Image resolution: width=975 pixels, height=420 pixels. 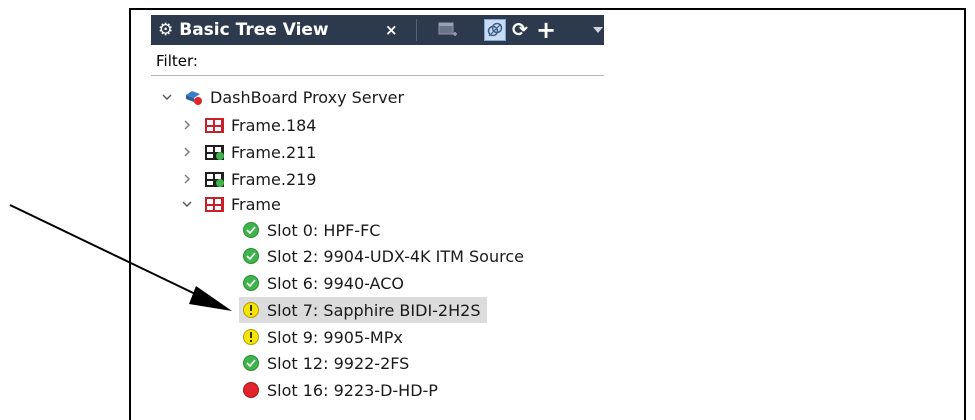 I want to click on panel-tab-bar: ⚙ Basic Tree View × ⟳ +, so click(x=377, y=30).